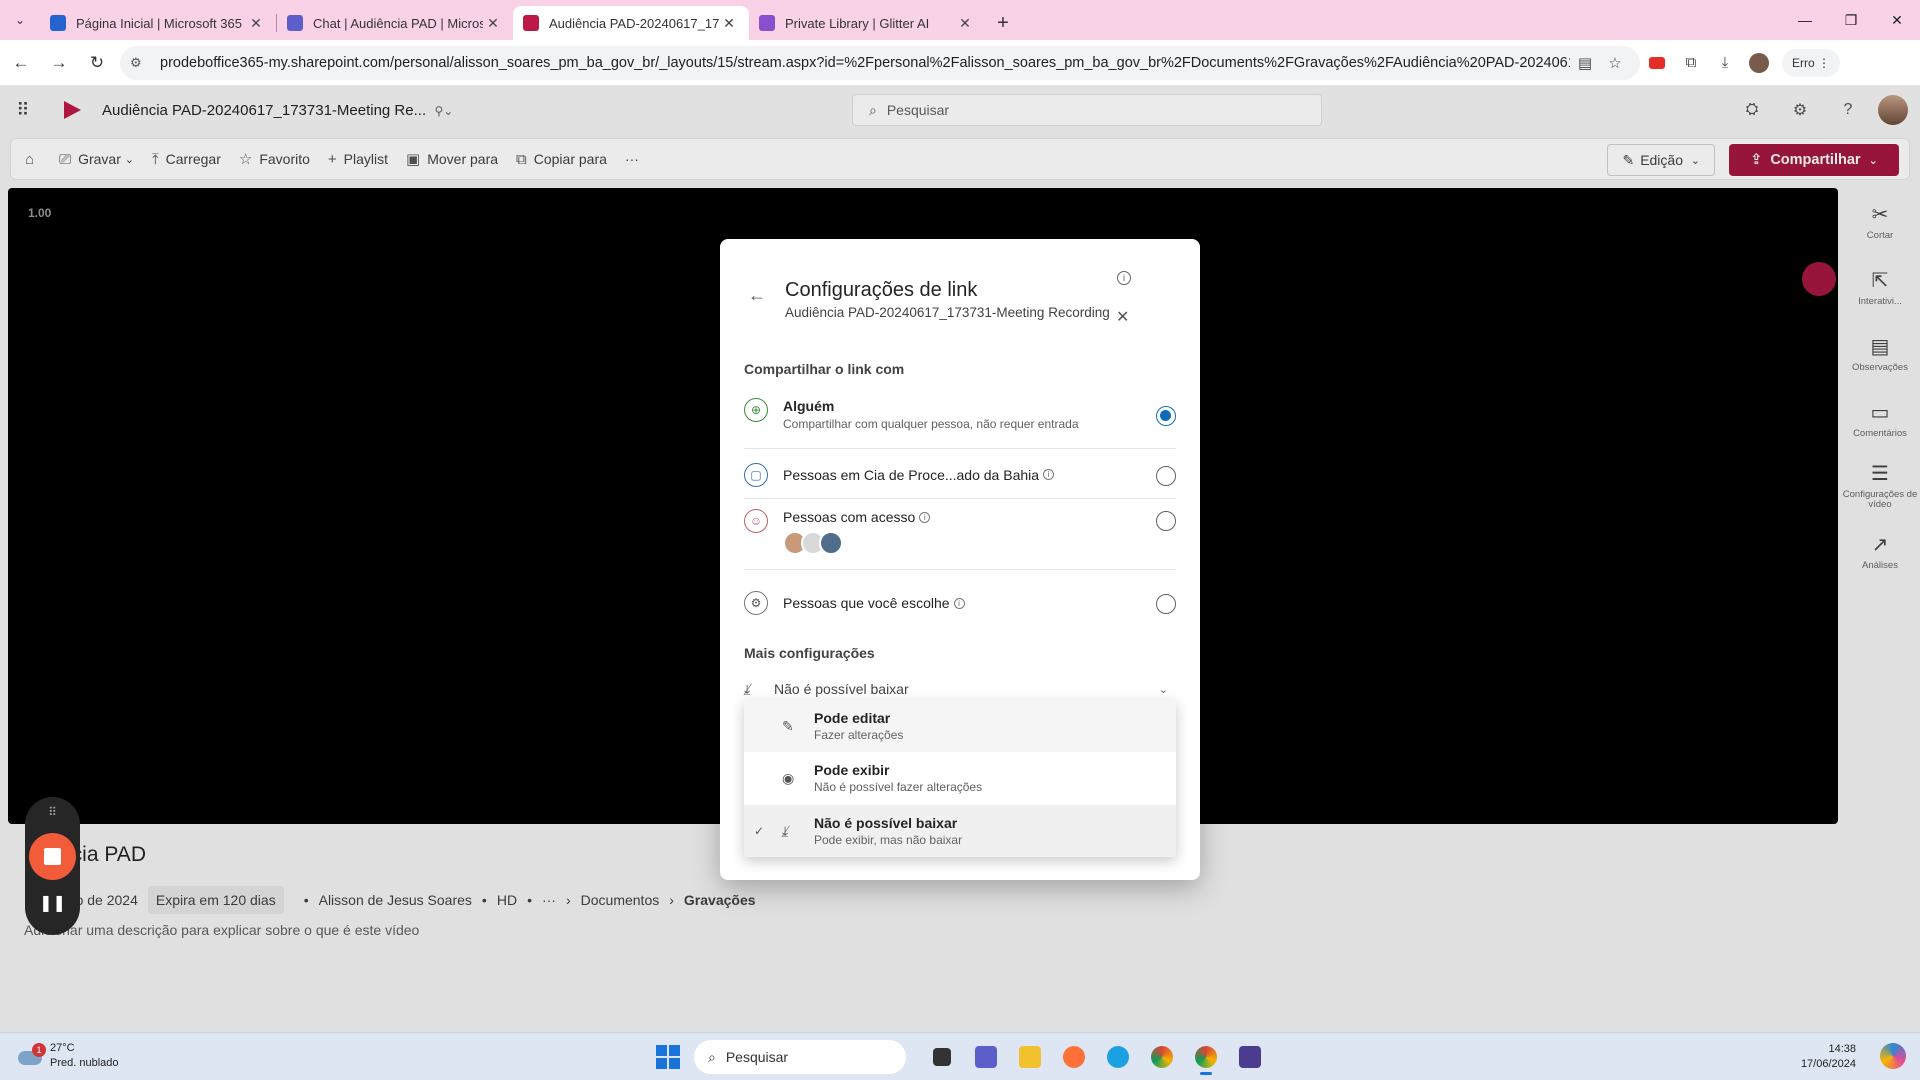 The image size is (1920, 1080). What do you see at coordinates (668, 1057) in the screenshot?
I see `windows-start-icon` at bounding box center [668, 1057].